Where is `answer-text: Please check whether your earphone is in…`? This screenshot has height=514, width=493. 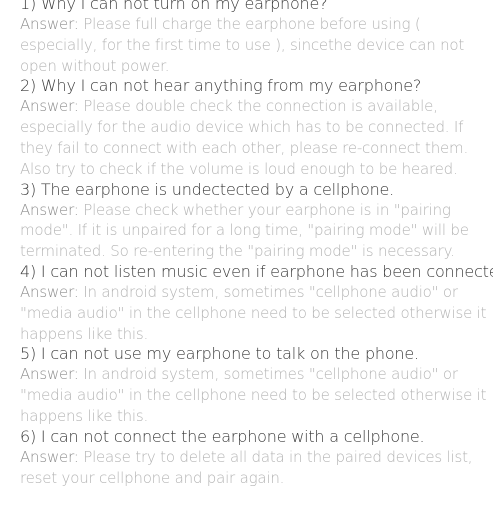
answer-text: Please check whether your earphone is in… is located at coordinates (244, 230).